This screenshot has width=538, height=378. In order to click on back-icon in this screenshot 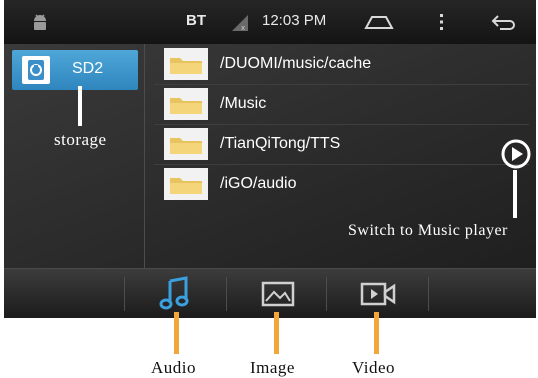, I will do `click(504, 22)`.